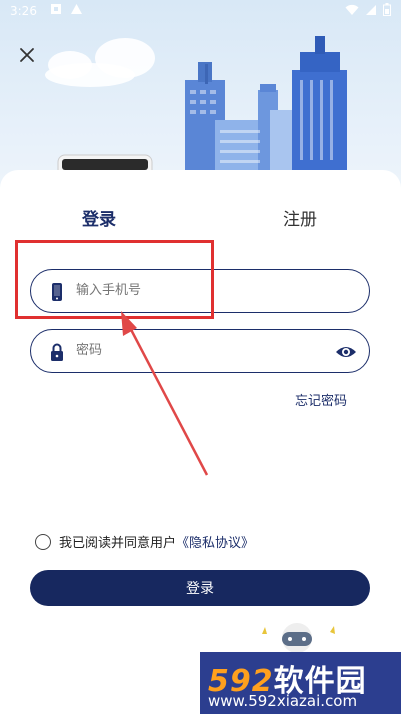  Describe the element at coordinates (300, 217) in the screenshot. I see `tab-register: 注册` at that location.